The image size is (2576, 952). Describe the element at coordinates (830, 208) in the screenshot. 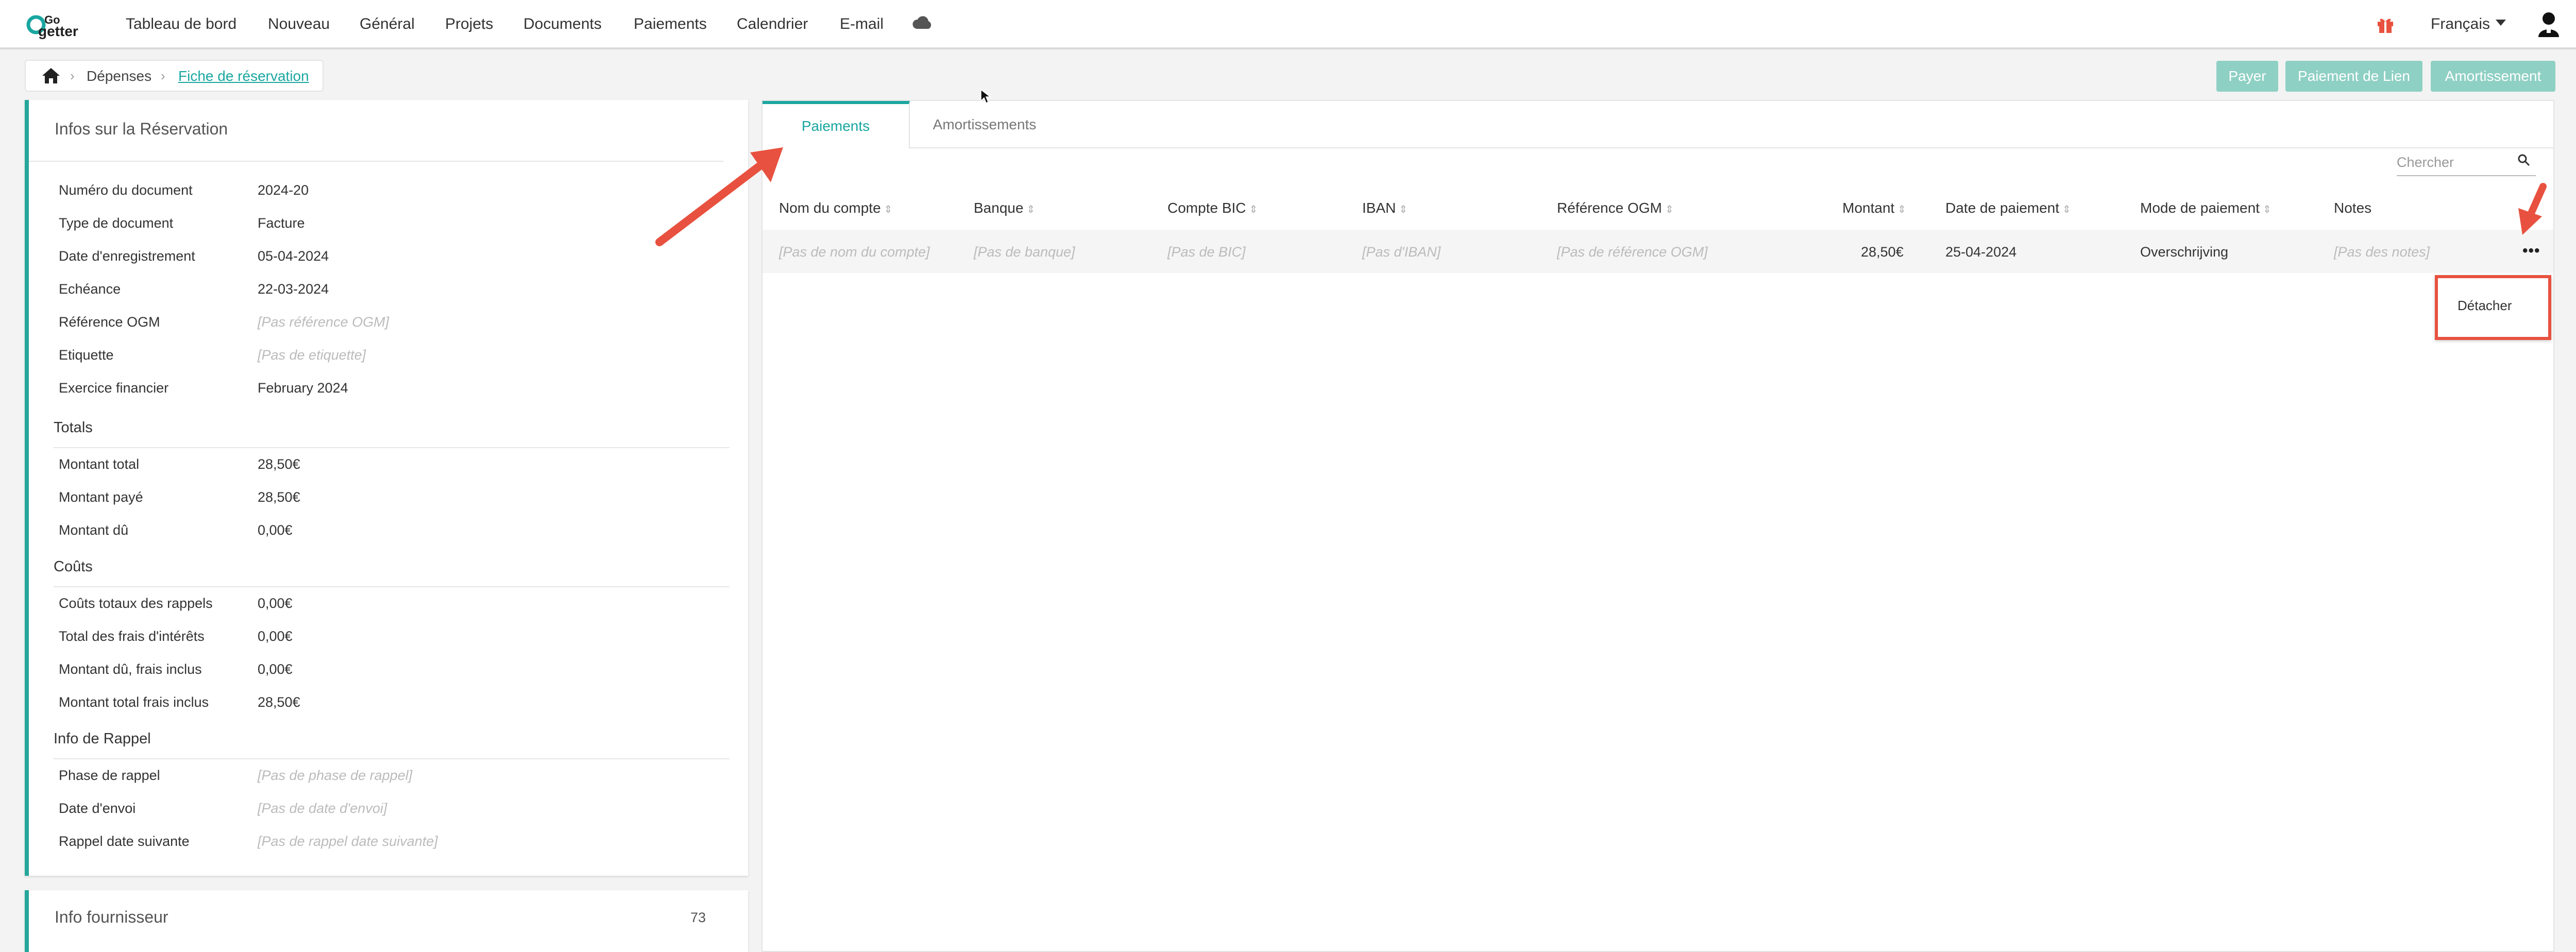

I see `header-label: Nom du compte` at that location.